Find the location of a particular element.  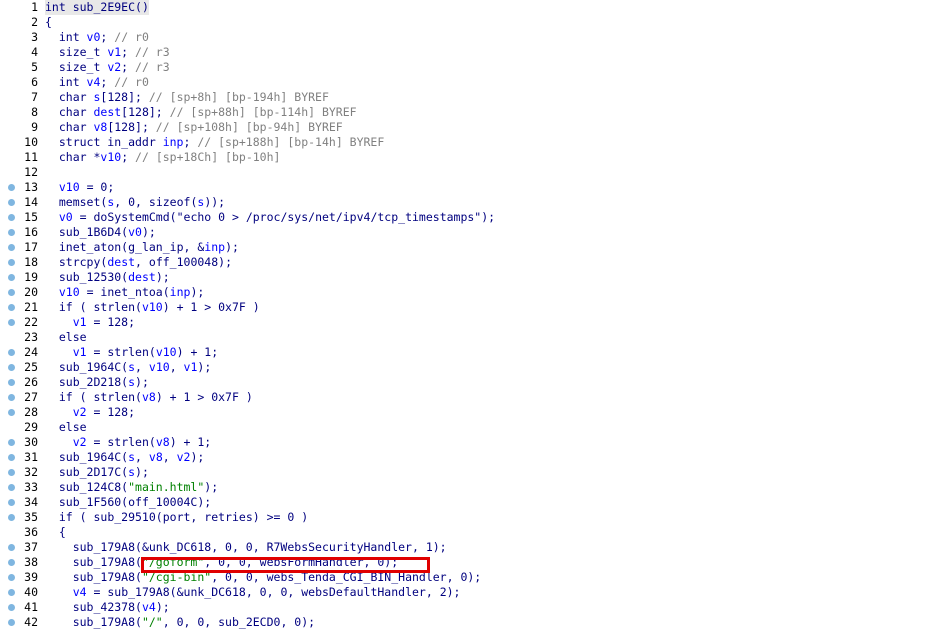

code-line: 3 int v0; // r0 is located at coordinates (462, 37).